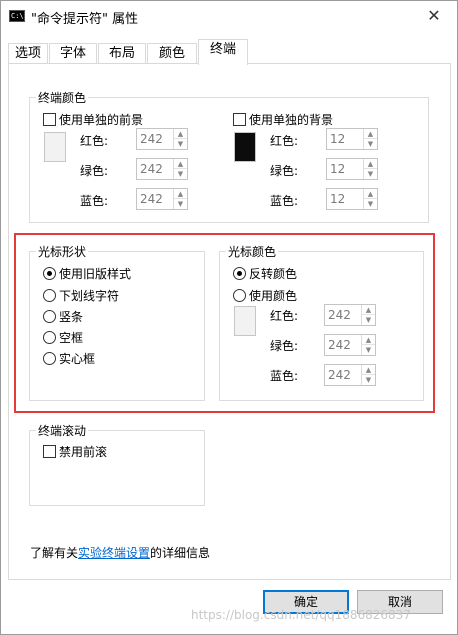 The height and width of the screenshot is (635, 458). What do you see at coordinates (55, 147) in the screenshot?
I see `foreground-swatch` at bounding box center [55, 147].